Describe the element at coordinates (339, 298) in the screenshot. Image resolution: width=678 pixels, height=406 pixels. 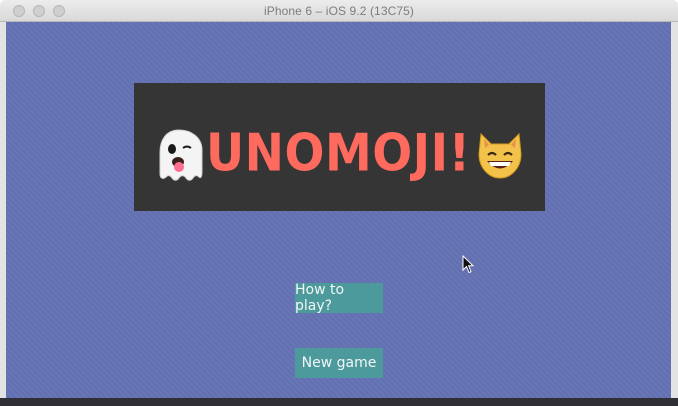
I see `how-to-play-button: How to play?` at that location.